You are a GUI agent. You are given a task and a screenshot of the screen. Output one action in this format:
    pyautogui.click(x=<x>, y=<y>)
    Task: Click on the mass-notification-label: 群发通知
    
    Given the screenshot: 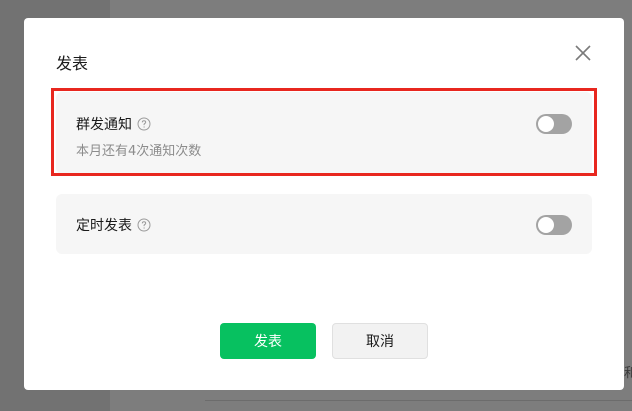 What is the action you would take?
    pyautogui.click(x=104, y=125)
    